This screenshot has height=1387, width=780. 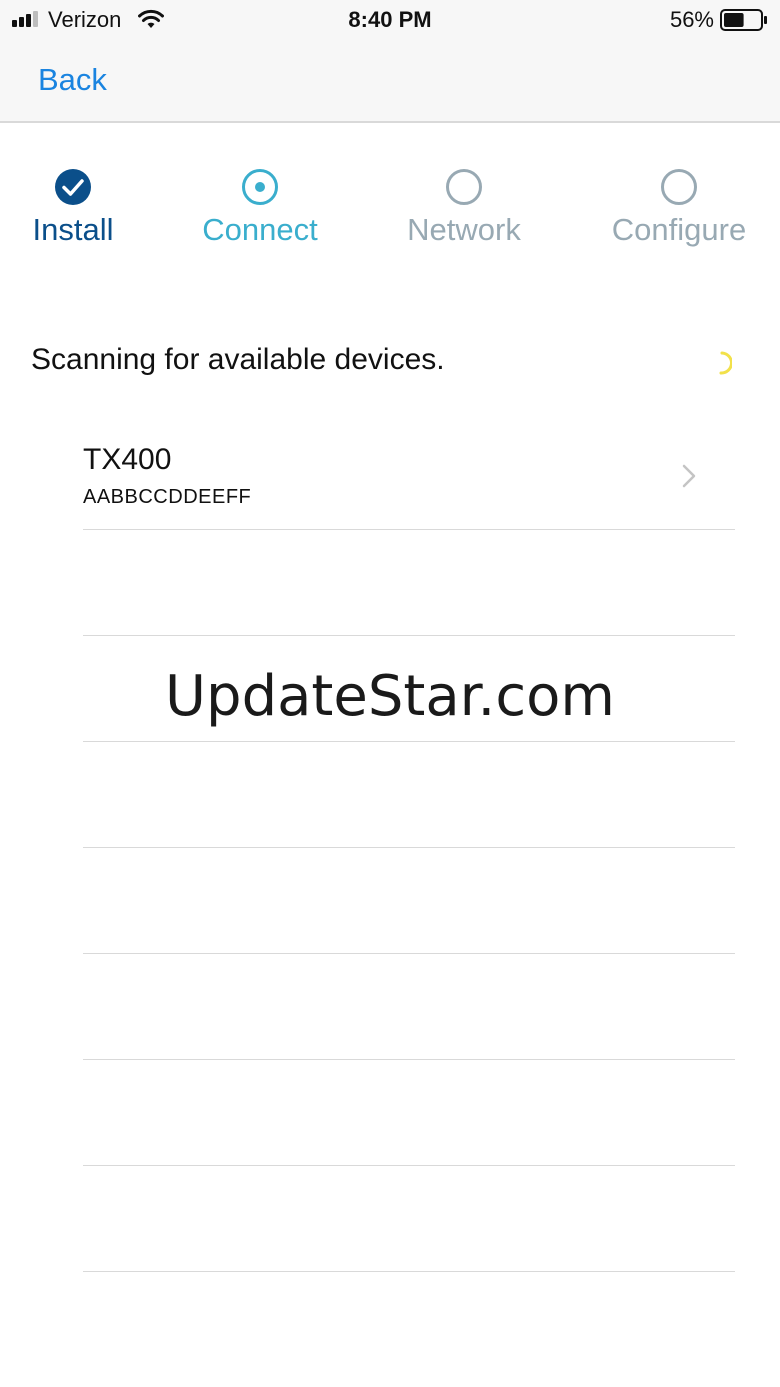 I want to click on navigation-bar: Back, so click(x=390, y=81).